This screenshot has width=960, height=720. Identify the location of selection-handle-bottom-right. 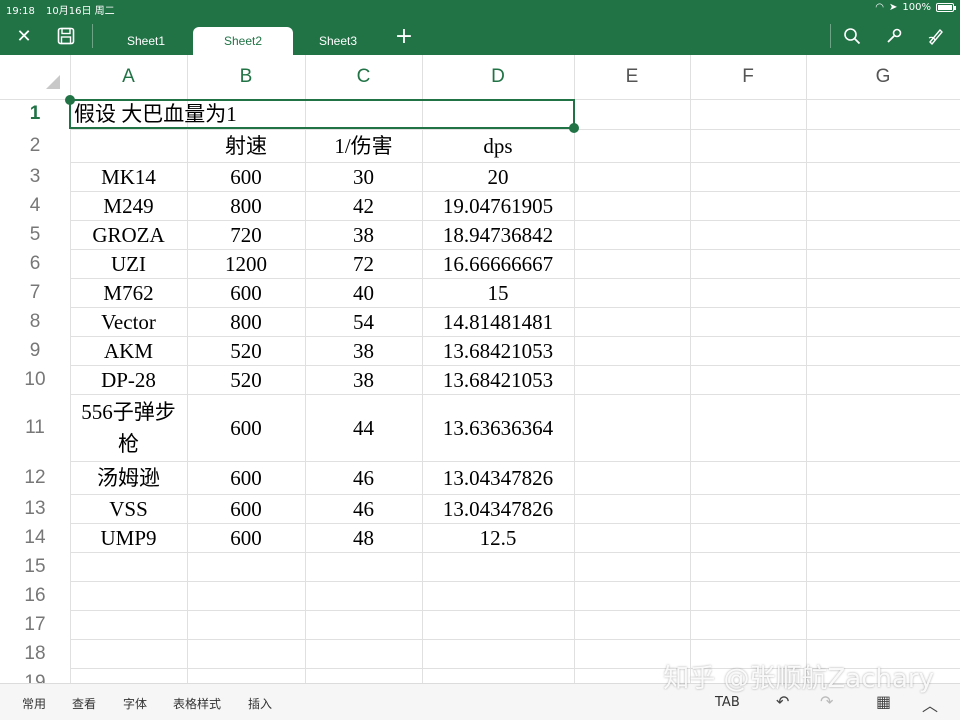
(574, 128).